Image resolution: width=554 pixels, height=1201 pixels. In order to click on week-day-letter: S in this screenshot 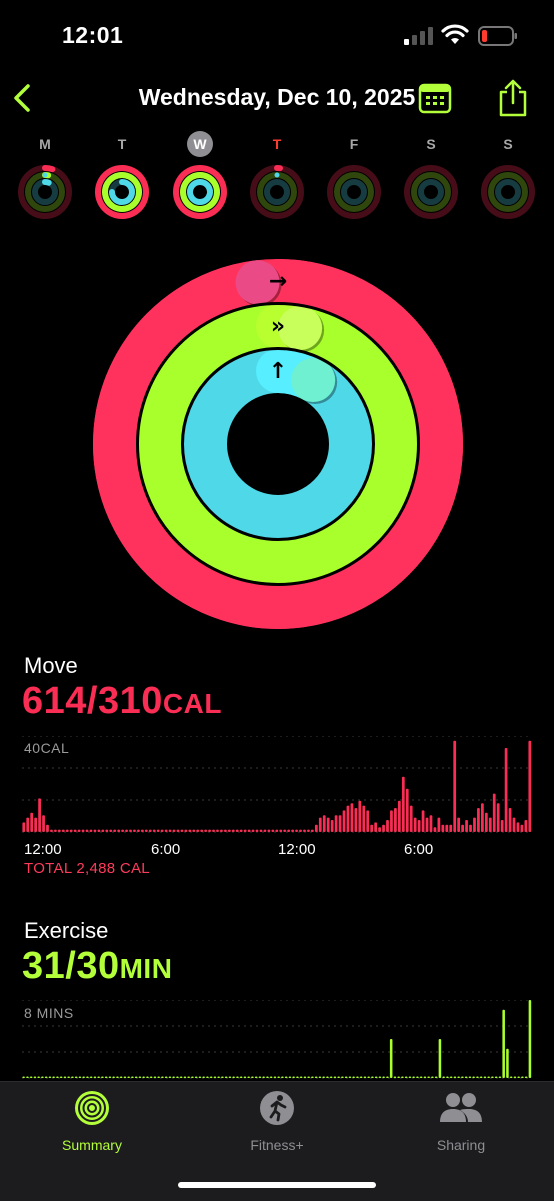, I will do `click(431, 144)`.